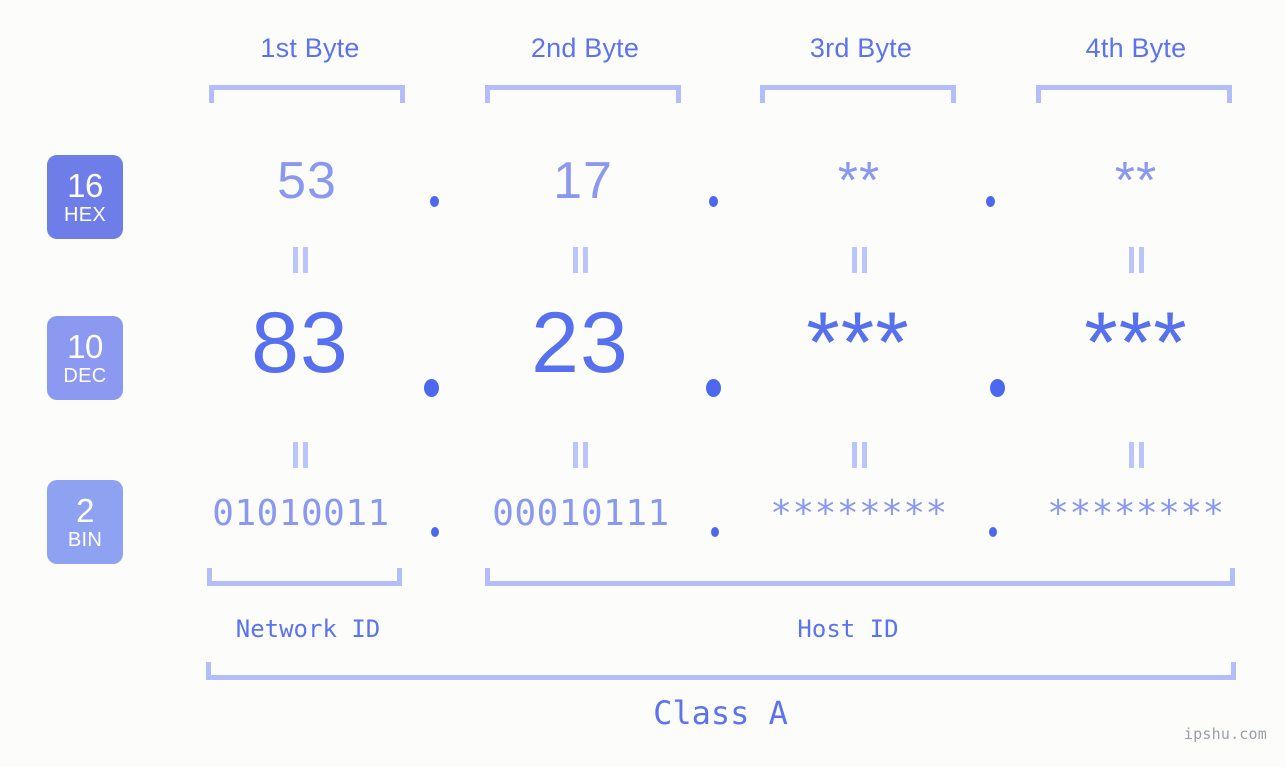 This screenshot has height=767, width=1285. I want to click on base-badge-bin: 2 BIN, so click(85, 522).